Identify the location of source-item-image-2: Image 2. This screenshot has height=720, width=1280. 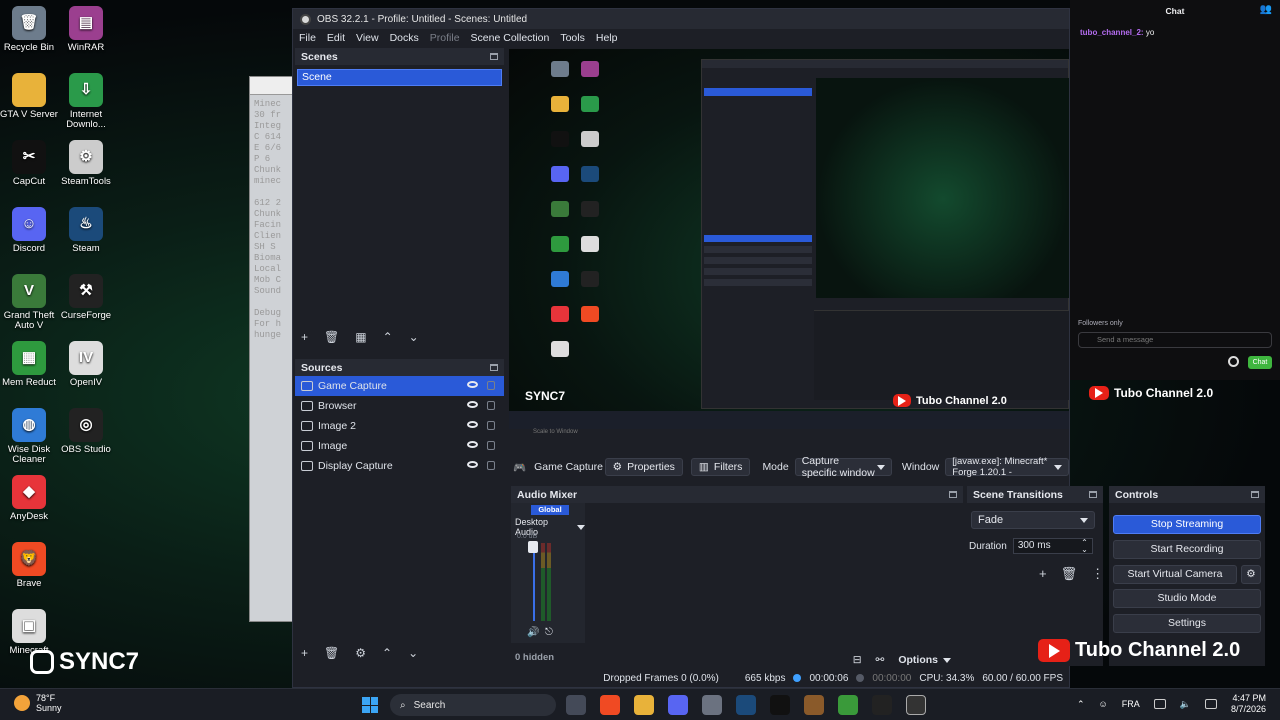
(399, 426).